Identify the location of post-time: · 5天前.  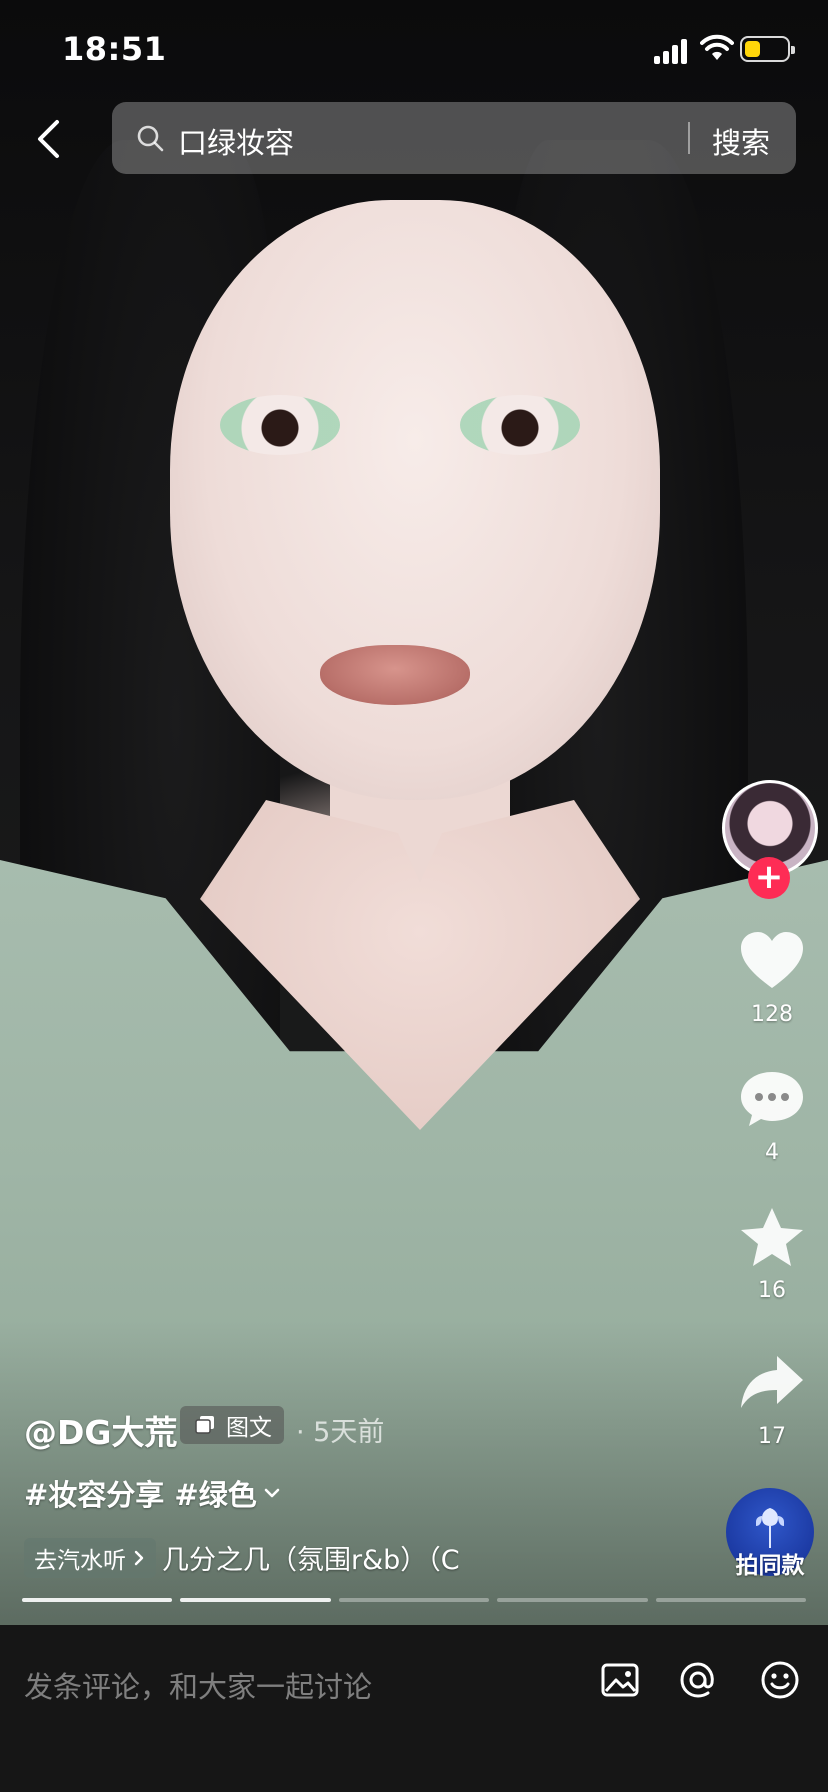
(340, 1432).